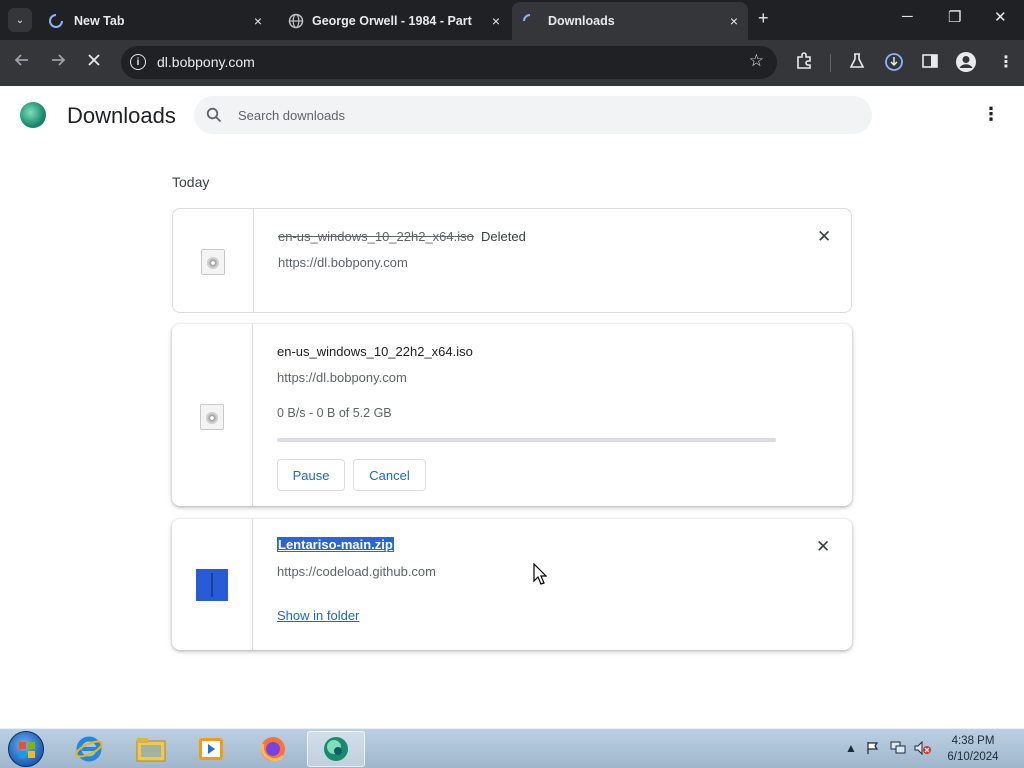  What do you see at coordinates (214, 115) in the screenshot?
I see `search-icon` at bounding box center [214, 115].